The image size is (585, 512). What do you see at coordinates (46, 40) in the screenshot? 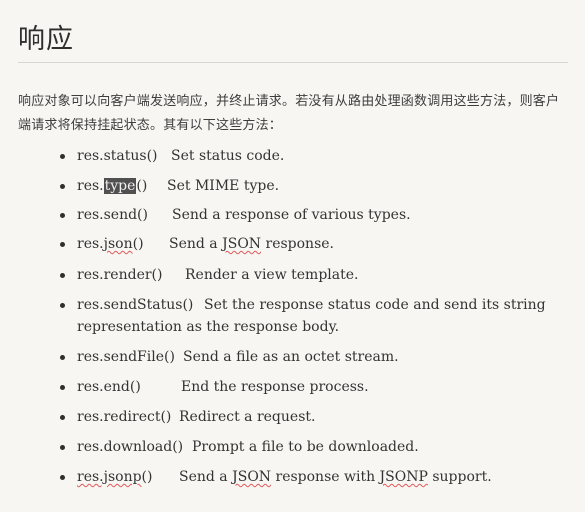
I see `page-title: 响应` at bounding box center [46, 40].